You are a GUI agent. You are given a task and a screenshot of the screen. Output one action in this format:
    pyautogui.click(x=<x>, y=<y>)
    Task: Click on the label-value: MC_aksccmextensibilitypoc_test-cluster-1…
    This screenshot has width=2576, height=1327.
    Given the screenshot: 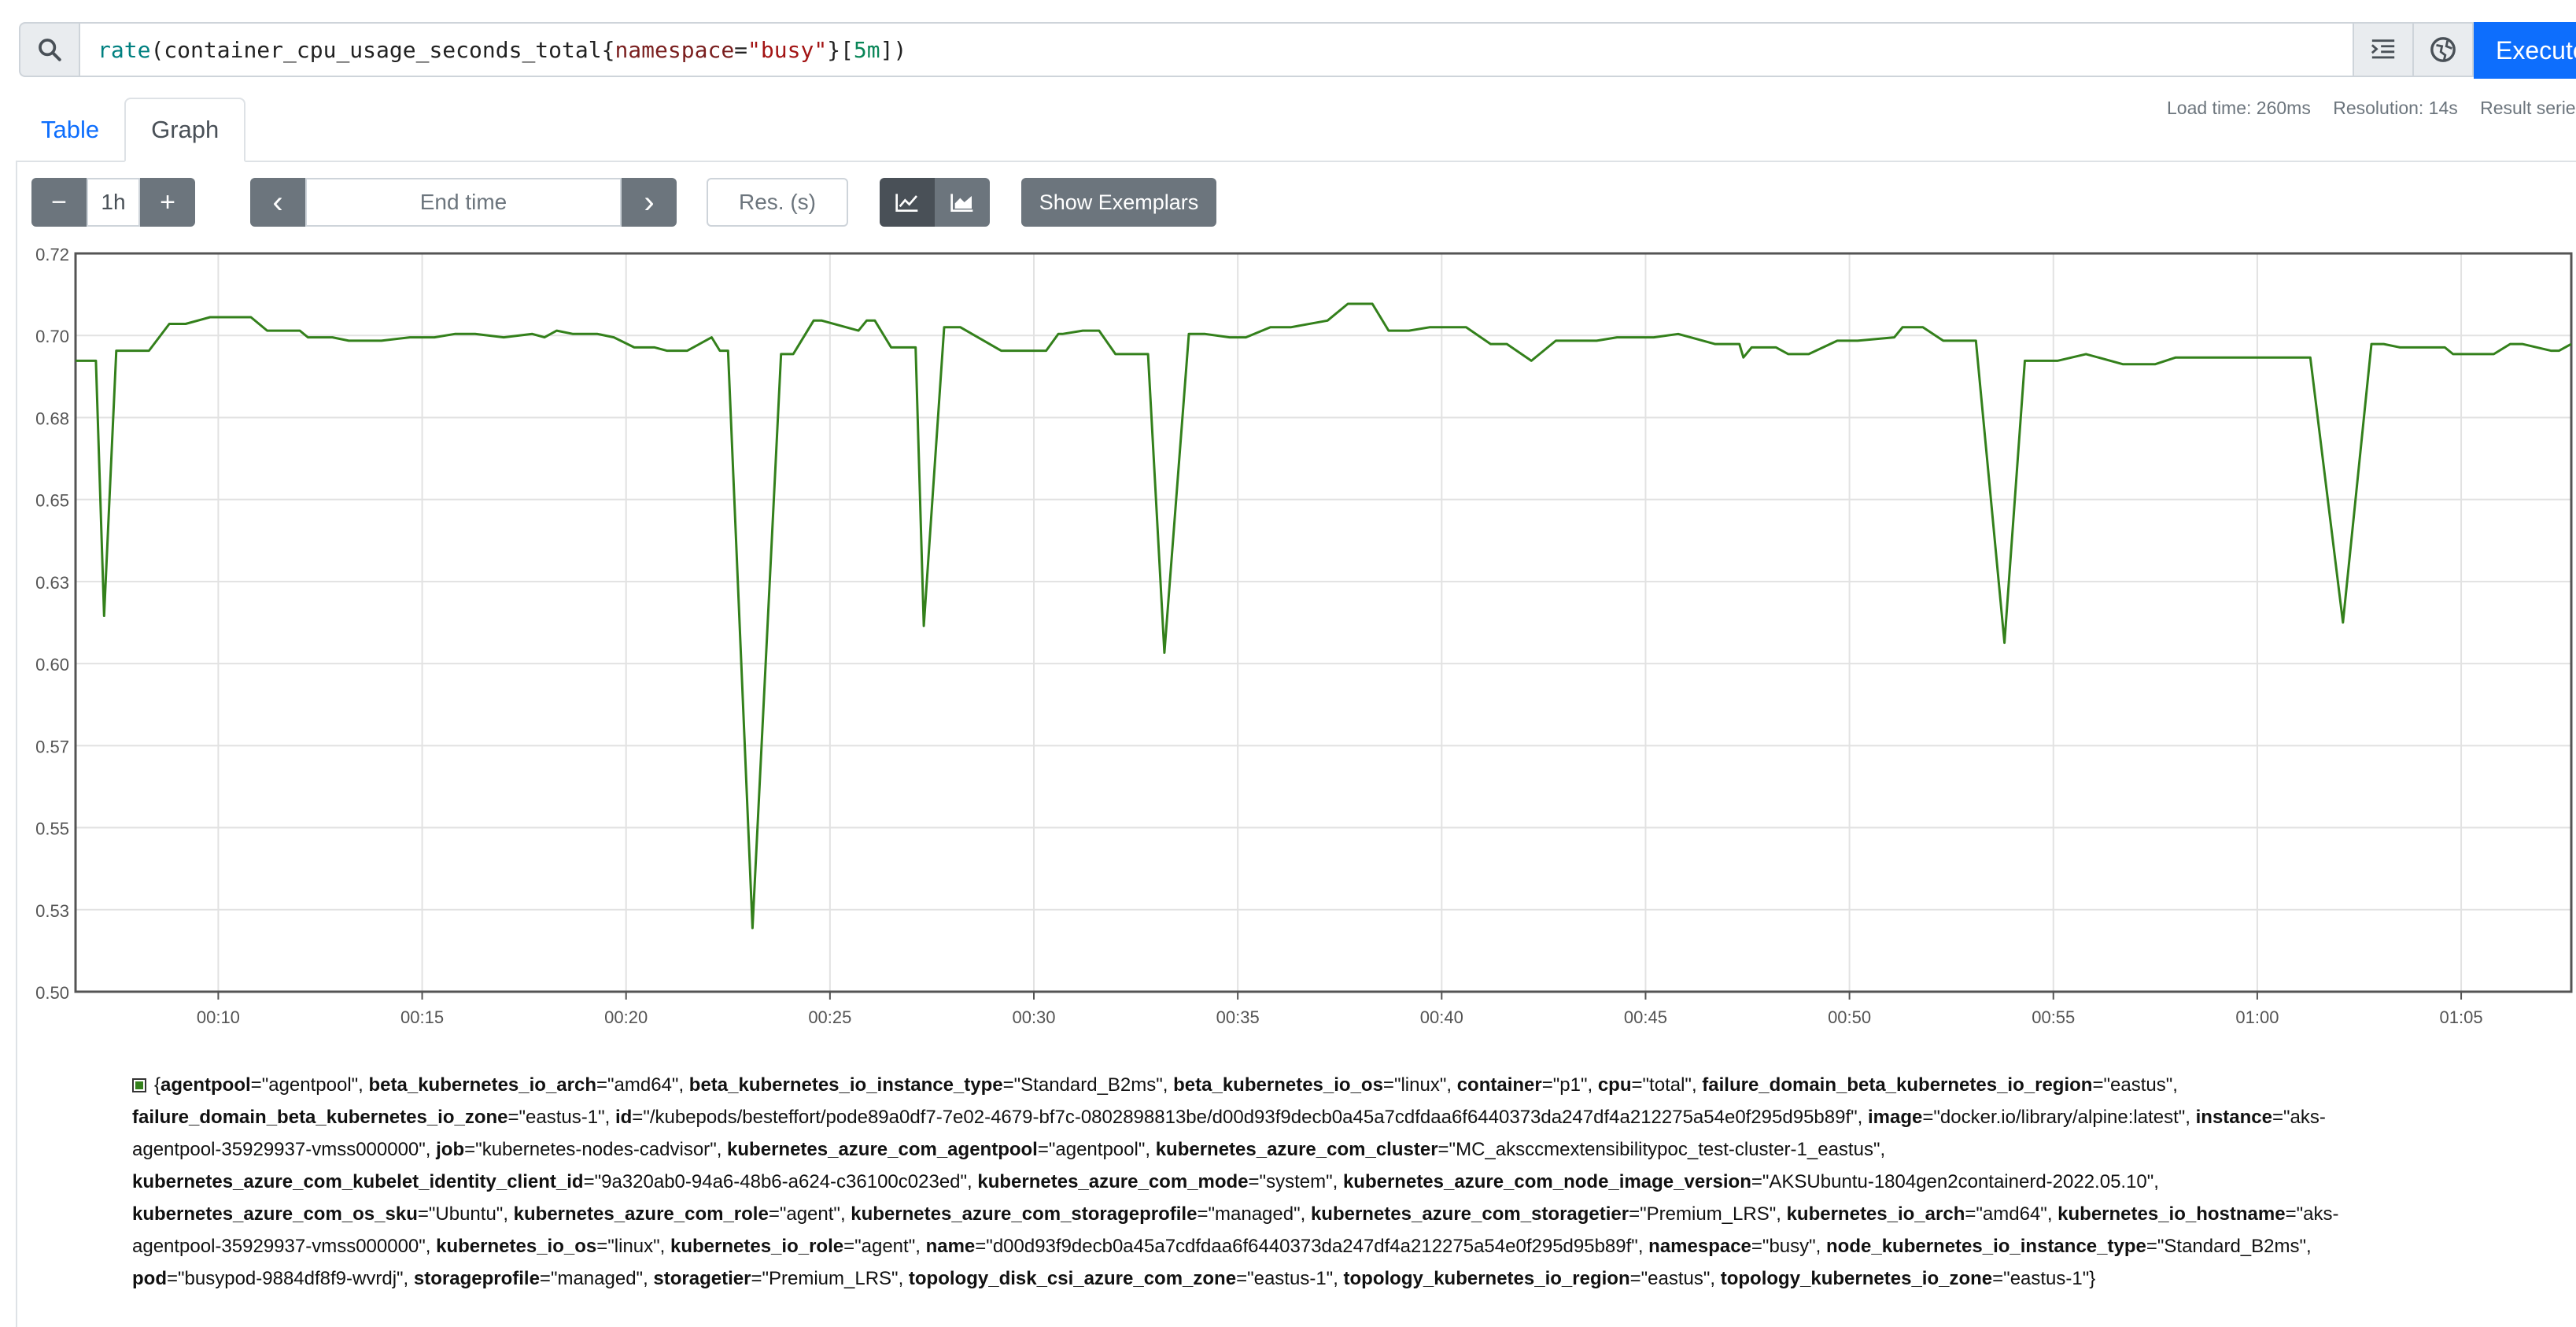 What is the action you would take?
    pyautogui.click(x=1665, y=1149)
    